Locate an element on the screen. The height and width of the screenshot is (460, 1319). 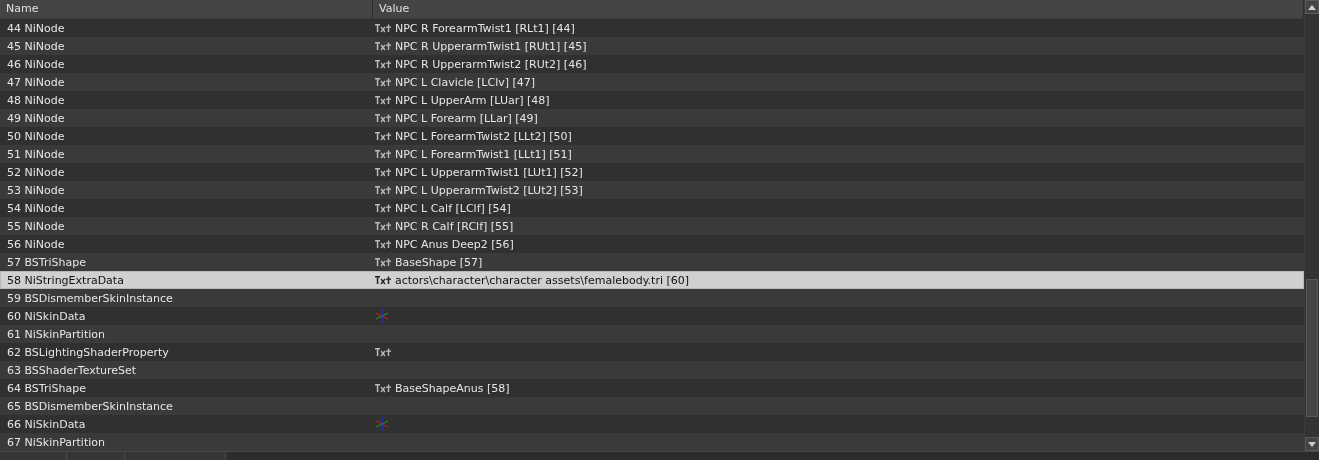
table-row: 46 NiNode NPC R UpperarmTwist2 [RUt2] [46] is located at coordinates (652, 64).